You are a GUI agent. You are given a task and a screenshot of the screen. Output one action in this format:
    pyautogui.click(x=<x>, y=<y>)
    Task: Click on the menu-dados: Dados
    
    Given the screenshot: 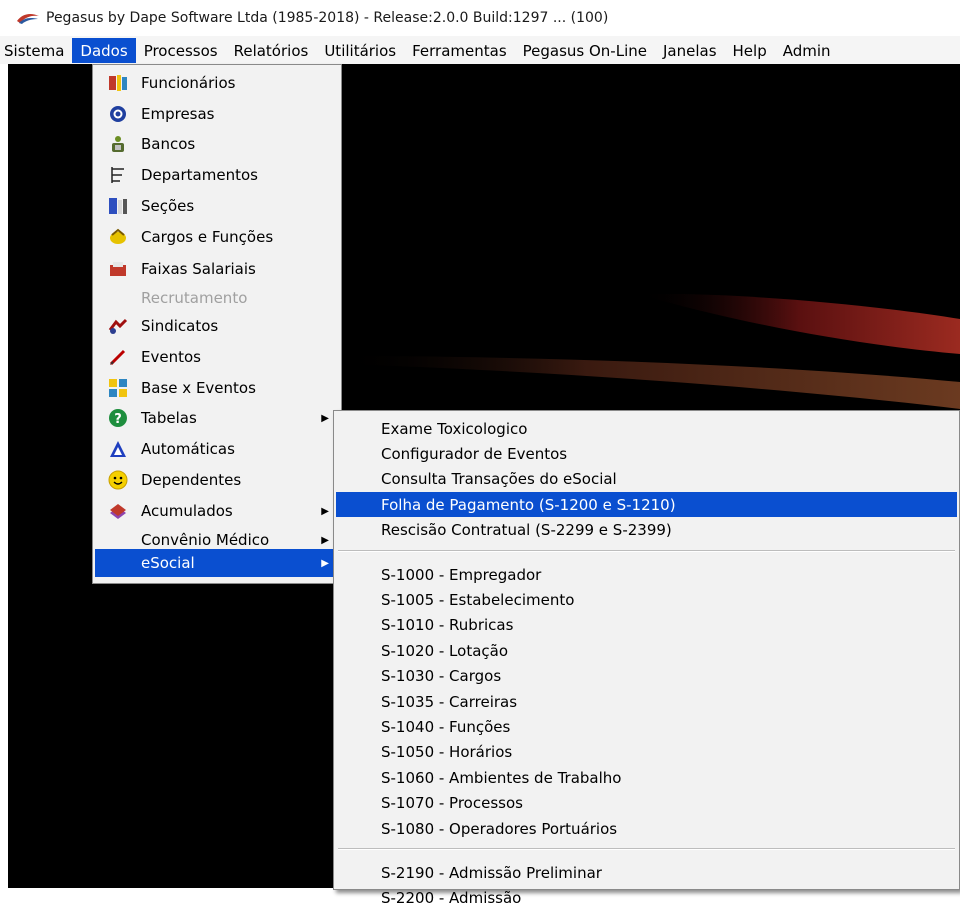 What is the action you would take?
    pyautogui.click(x=104, y=50)
    